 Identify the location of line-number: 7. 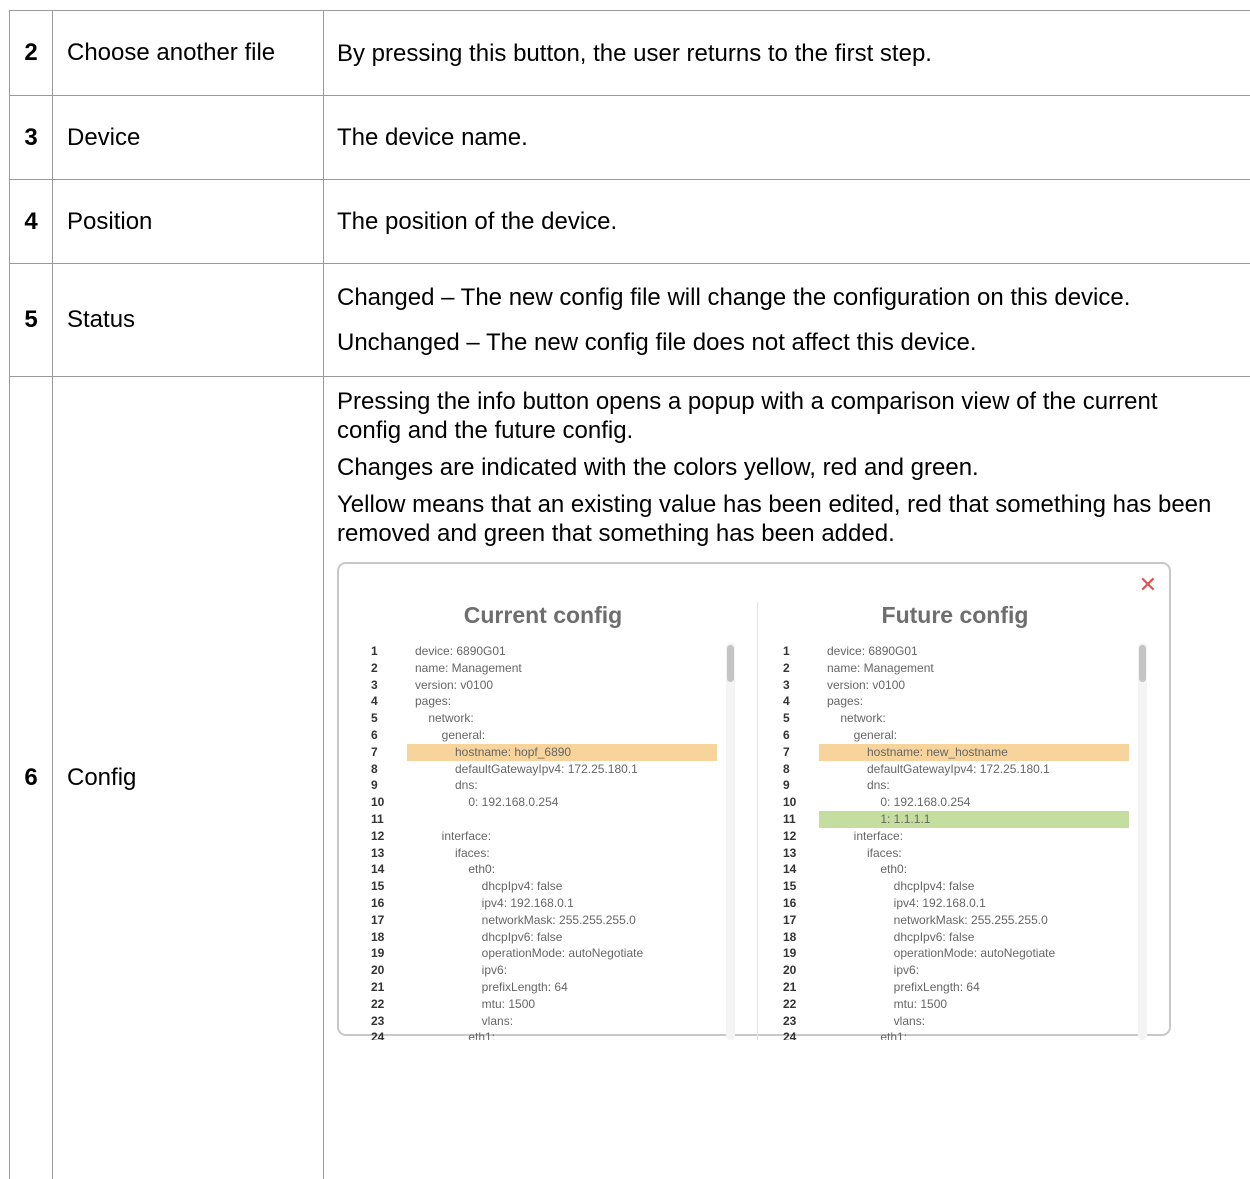
(798, 752).